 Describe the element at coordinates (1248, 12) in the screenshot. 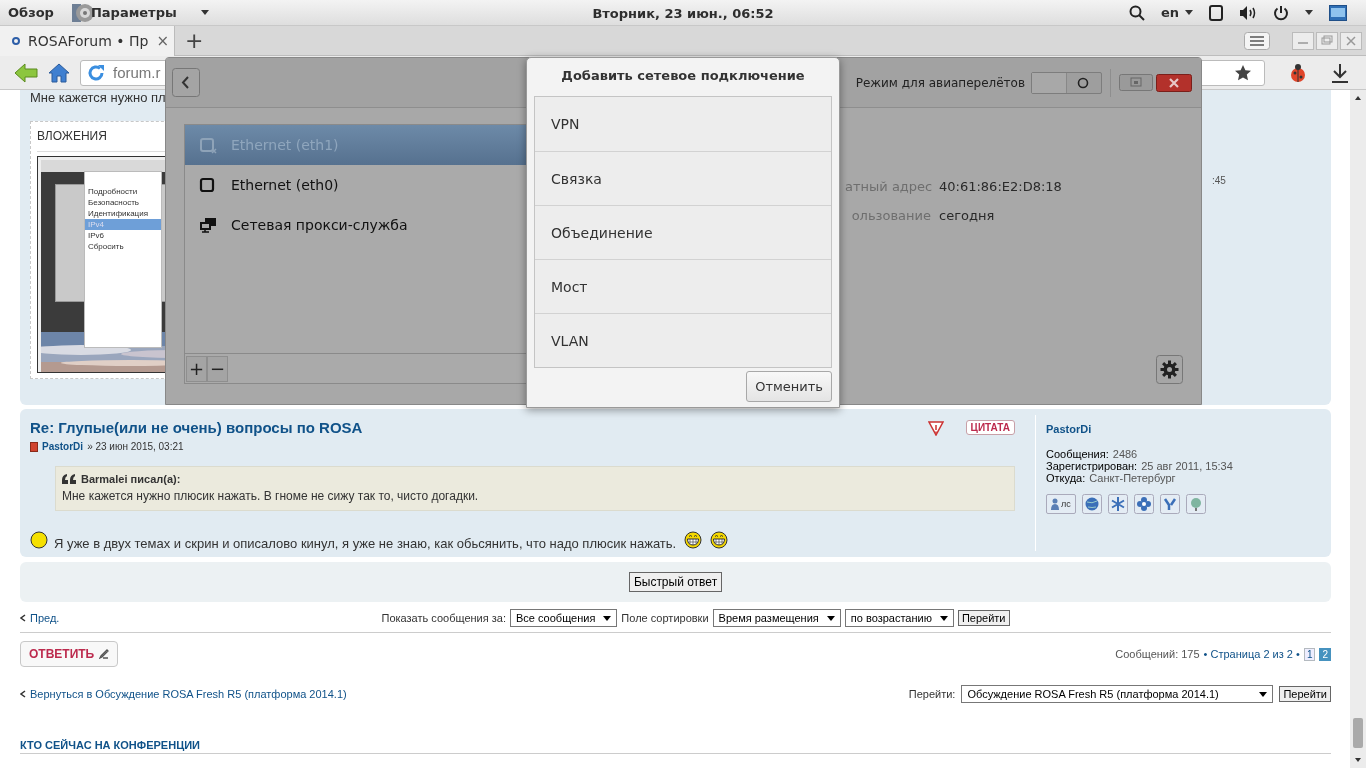

I see `speaker-icon` at that location.